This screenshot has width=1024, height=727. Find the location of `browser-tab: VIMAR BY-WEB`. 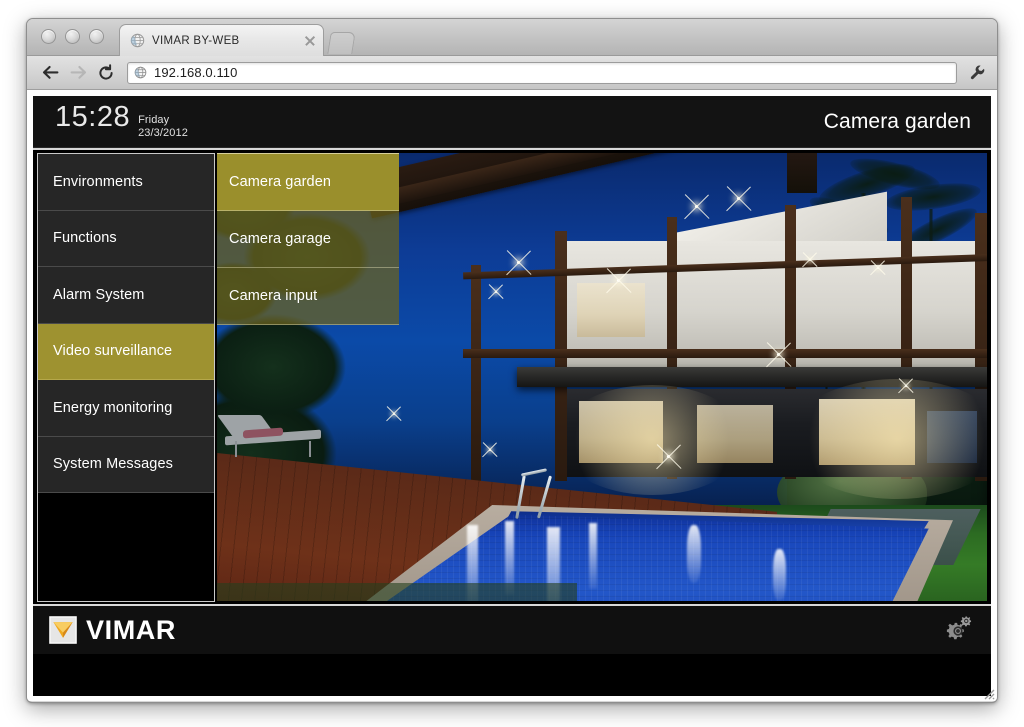

browser-tab: VIMAR BY-WEB is located at coordinates (221, 40).